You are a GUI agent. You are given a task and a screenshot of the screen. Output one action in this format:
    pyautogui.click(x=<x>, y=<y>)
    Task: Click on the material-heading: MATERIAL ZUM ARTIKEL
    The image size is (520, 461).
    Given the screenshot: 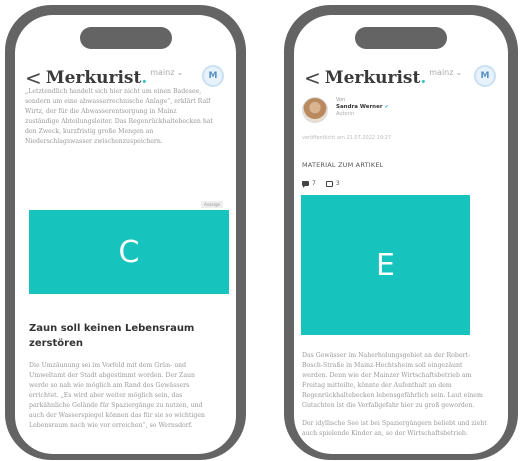 What is the action you would take?
    pyautogui.click(x=343, y=165)
    